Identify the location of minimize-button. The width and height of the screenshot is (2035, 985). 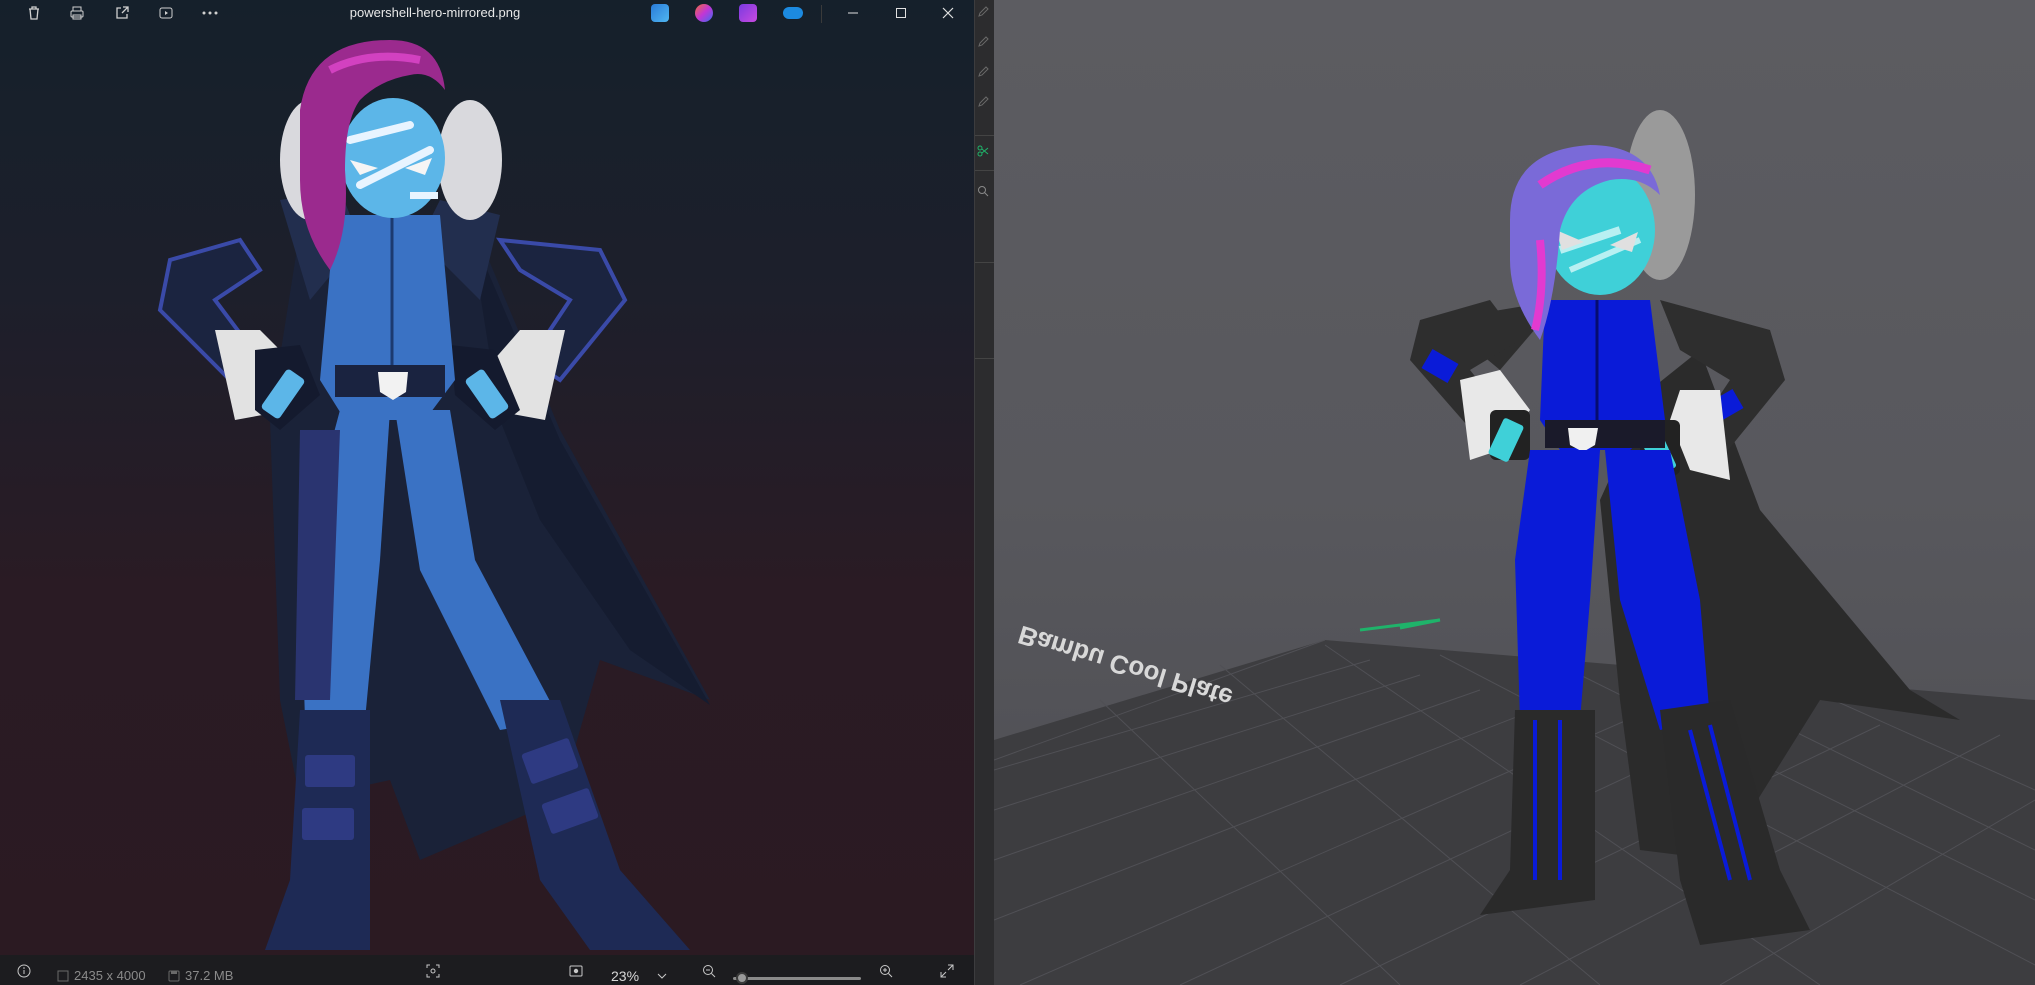
(853, 13).